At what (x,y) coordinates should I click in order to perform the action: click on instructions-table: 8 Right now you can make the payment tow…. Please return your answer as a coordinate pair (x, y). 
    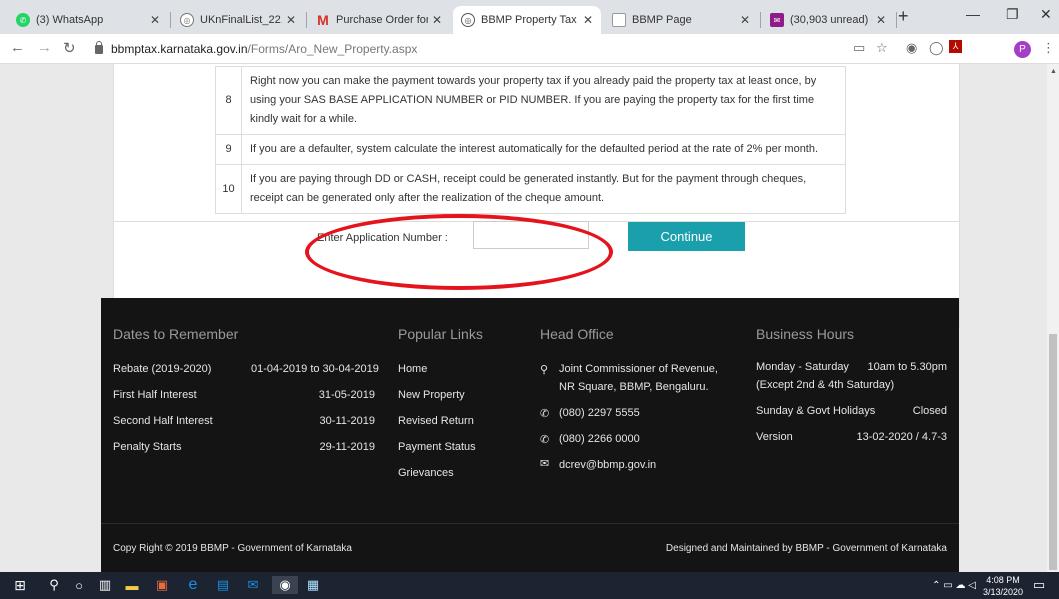
    Looking at the image, I should click on (530, 140).